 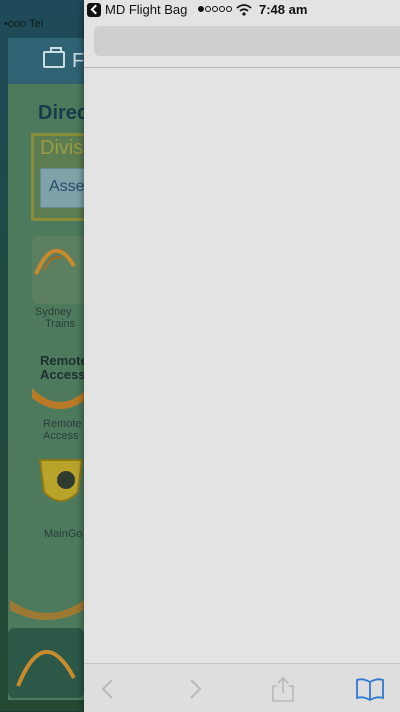 I want to click on briefcase-icon, so click(x=54, y=57).